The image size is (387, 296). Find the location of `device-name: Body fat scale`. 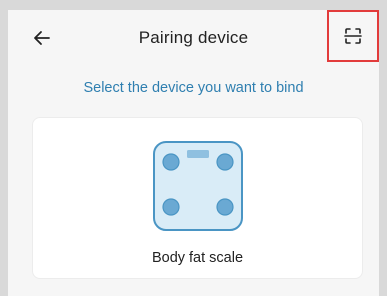

device-name: Body fat scale is located at coordinates (197, 258).